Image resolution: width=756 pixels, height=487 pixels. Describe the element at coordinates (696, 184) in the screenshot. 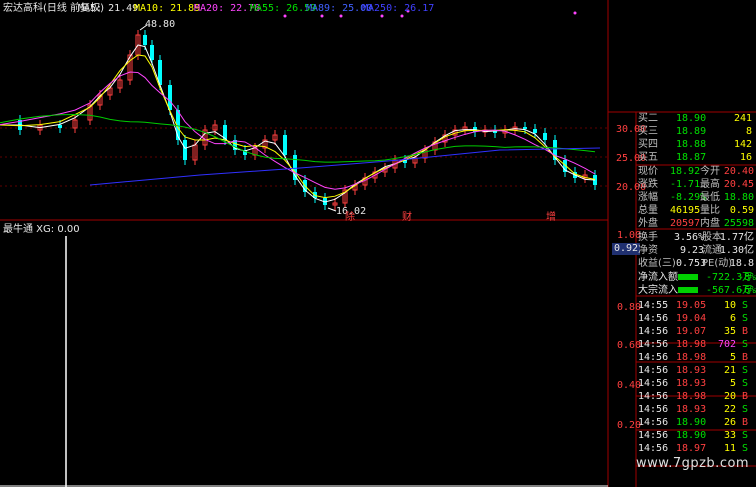

I see `quote-row: 涨跌 -1.71 最高 20.45` at that location.